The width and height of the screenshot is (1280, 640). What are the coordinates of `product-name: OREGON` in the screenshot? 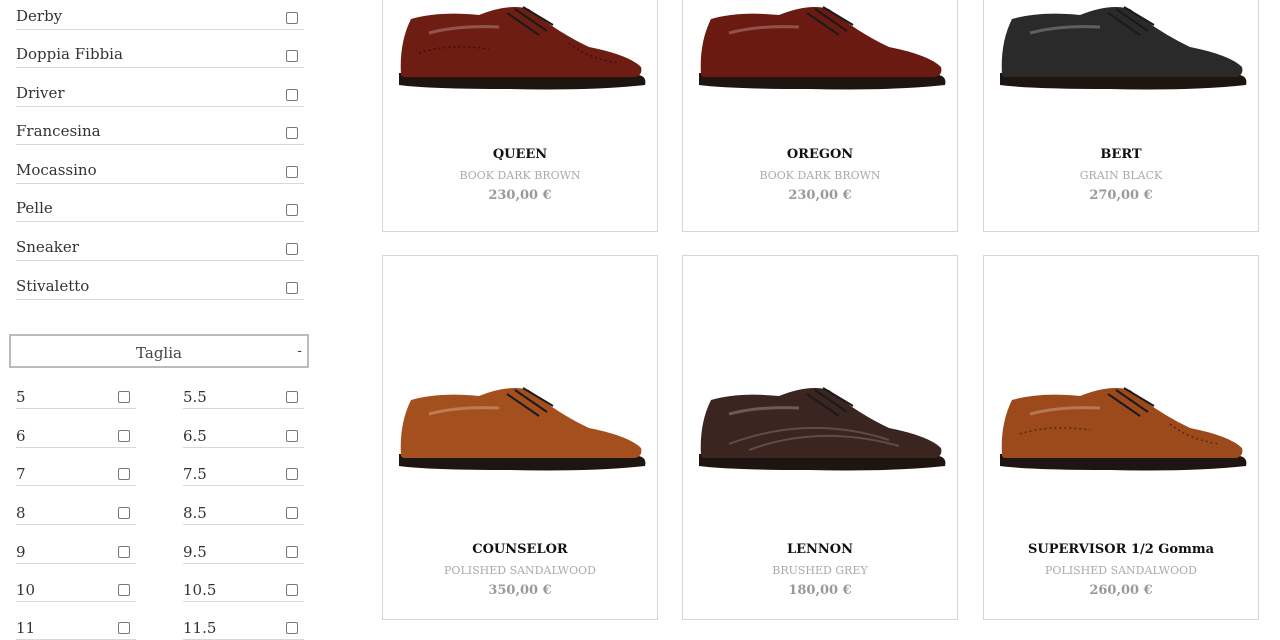 It's located at (820, 154).